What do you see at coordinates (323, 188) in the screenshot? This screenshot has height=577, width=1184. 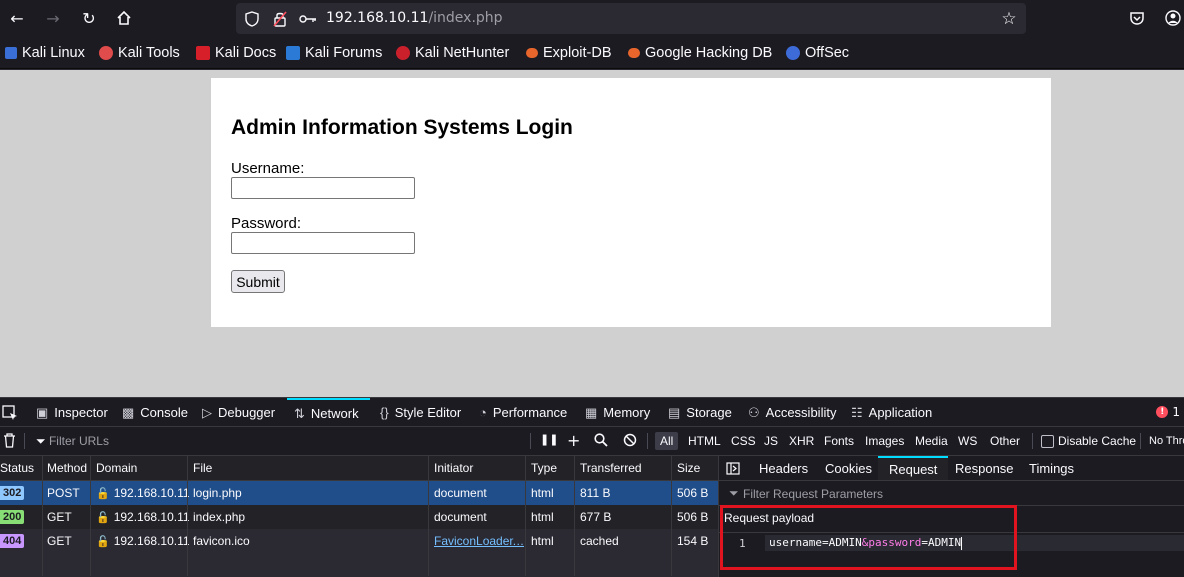 I see `username-input` at bounding box center [323, 188].